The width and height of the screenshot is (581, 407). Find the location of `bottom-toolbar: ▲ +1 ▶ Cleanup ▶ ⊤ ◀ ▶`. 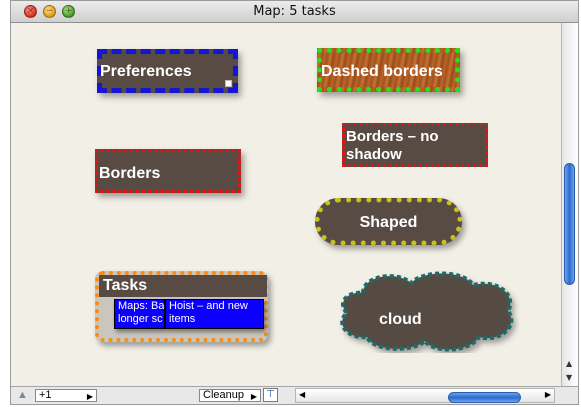

bottom-toolbar: ▲ +1 ▶ Cleanup ▶ ⊤ ◀ ▶ is located at coordinates (294, 395).